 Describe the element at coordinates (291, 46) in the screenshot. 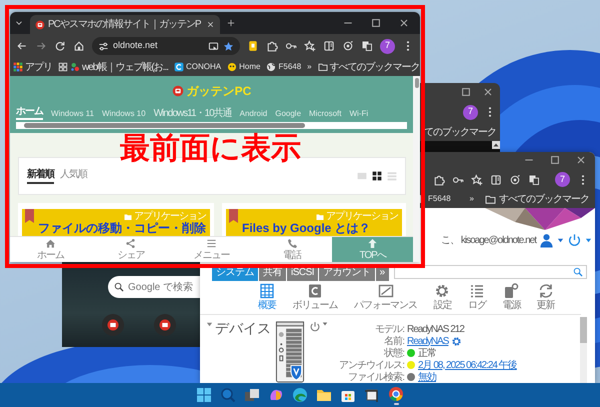

I see `key-icon` at that location.